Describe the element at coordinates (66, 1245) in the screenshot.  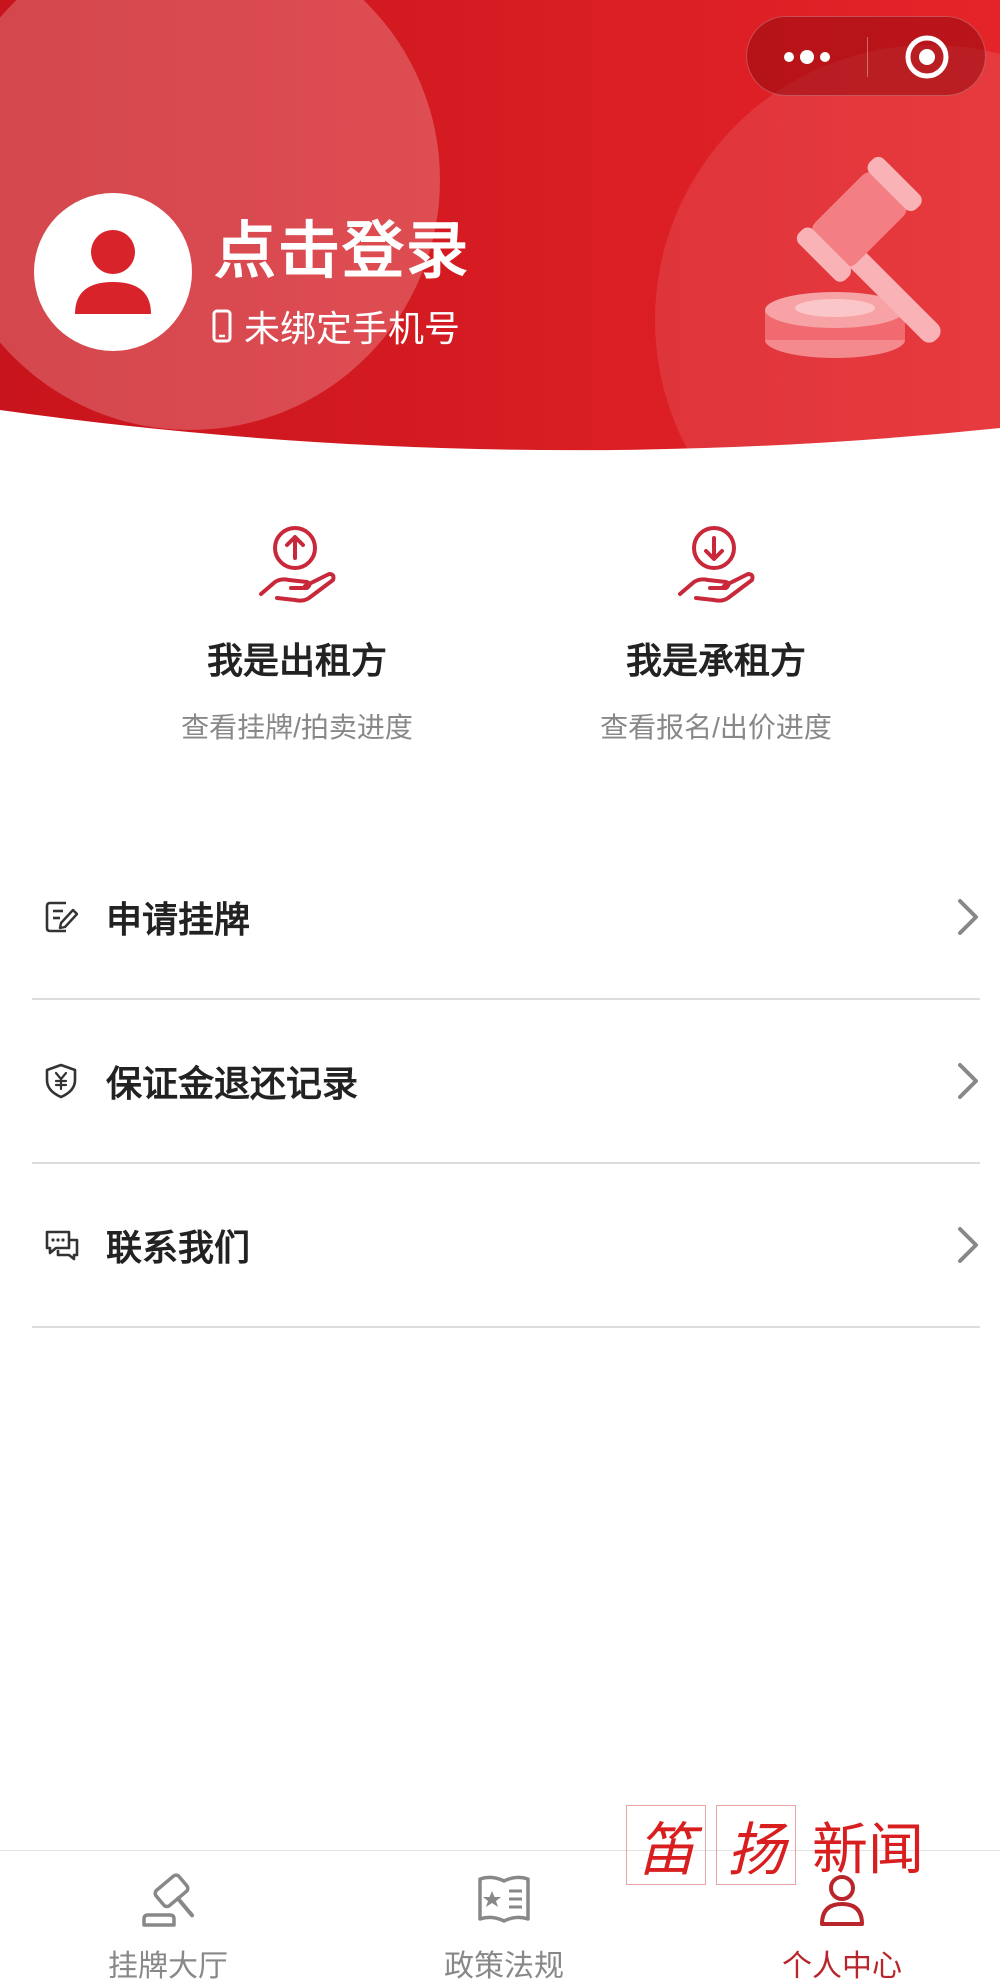
I see `chat-bubbles-icon` at that location.